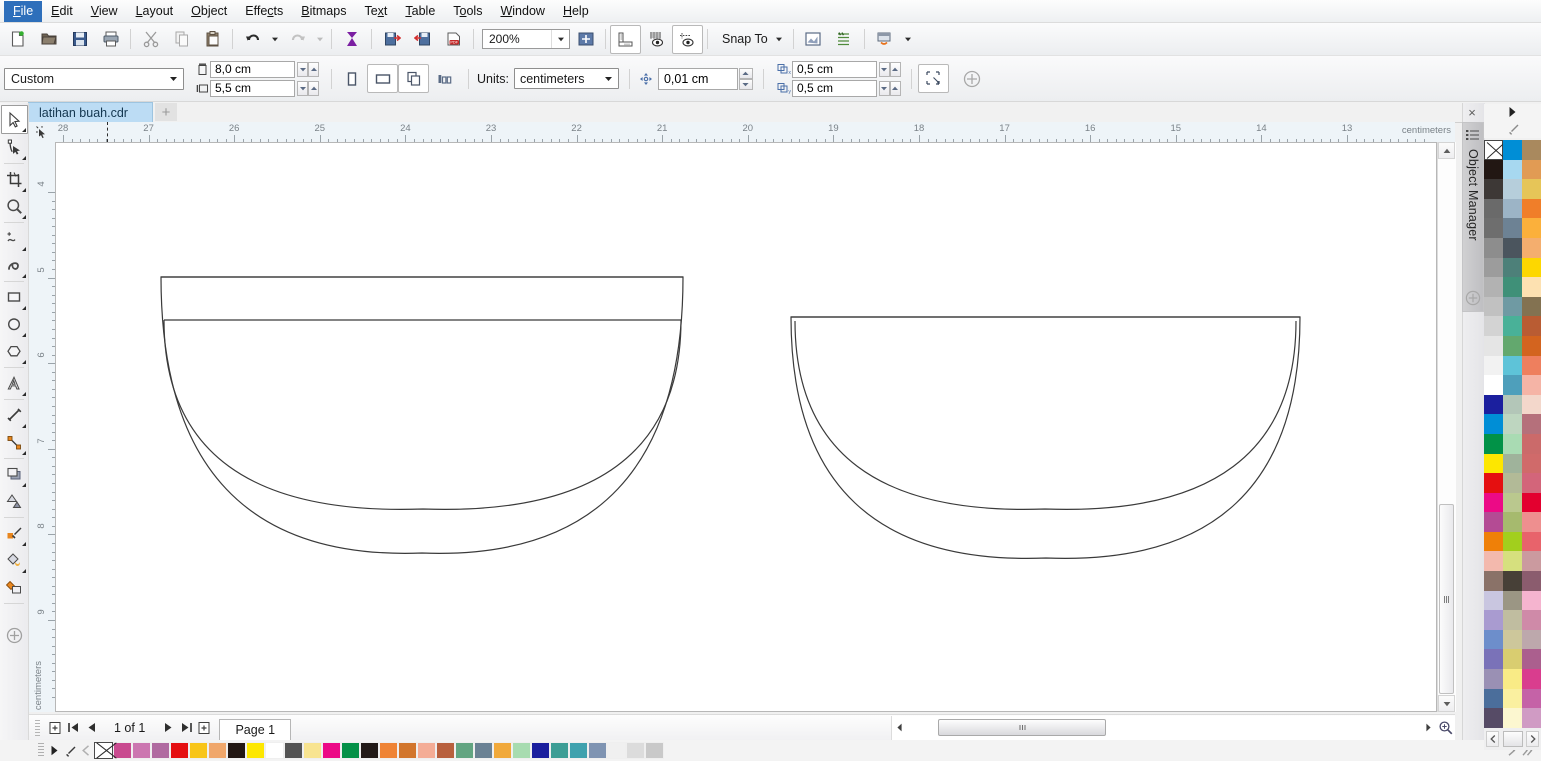 Image resolution: width=1541 pixels, height=761 pixels. What do you see at coordinates (275, 39) in the screenshot?
I see `undo-dropdown-icon` at bounding box center [275, 39].